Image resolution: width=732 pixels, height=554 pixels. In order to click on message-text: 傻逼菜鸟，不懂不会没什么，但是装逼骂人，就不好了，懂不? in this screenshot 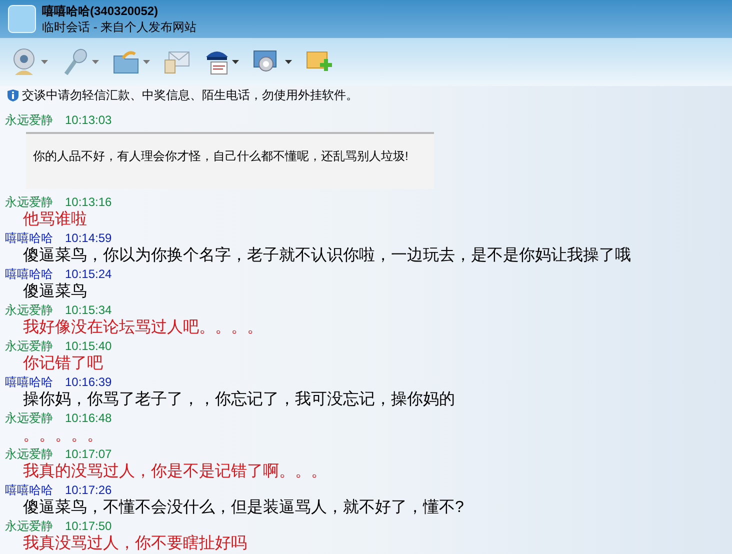, I will do `click(243, 507)`.